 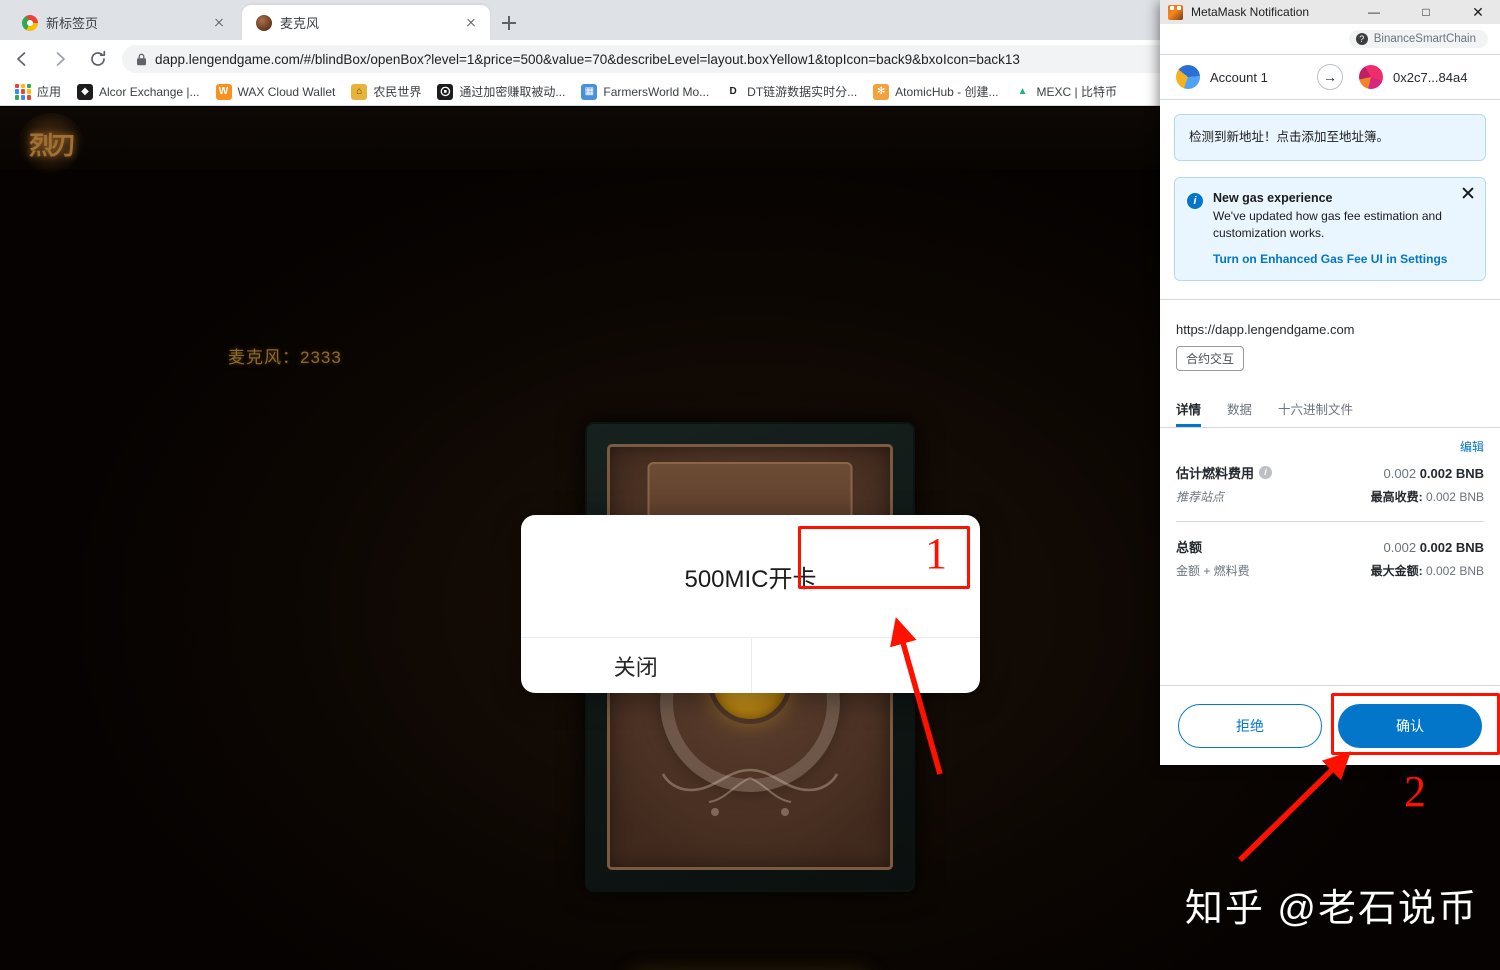 I want to click on tab-details: 详情, so click(x=1188, y=413).